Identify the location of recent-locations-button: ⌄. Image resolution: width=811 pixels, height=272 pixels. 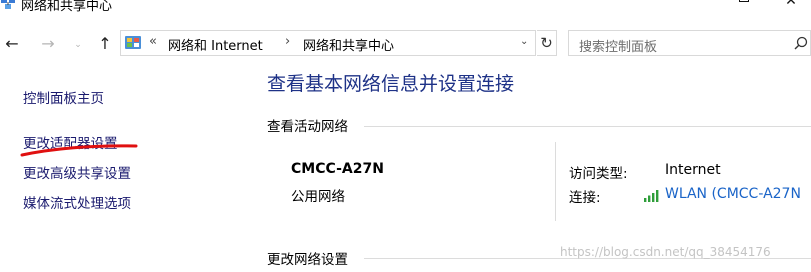
(78, 45).